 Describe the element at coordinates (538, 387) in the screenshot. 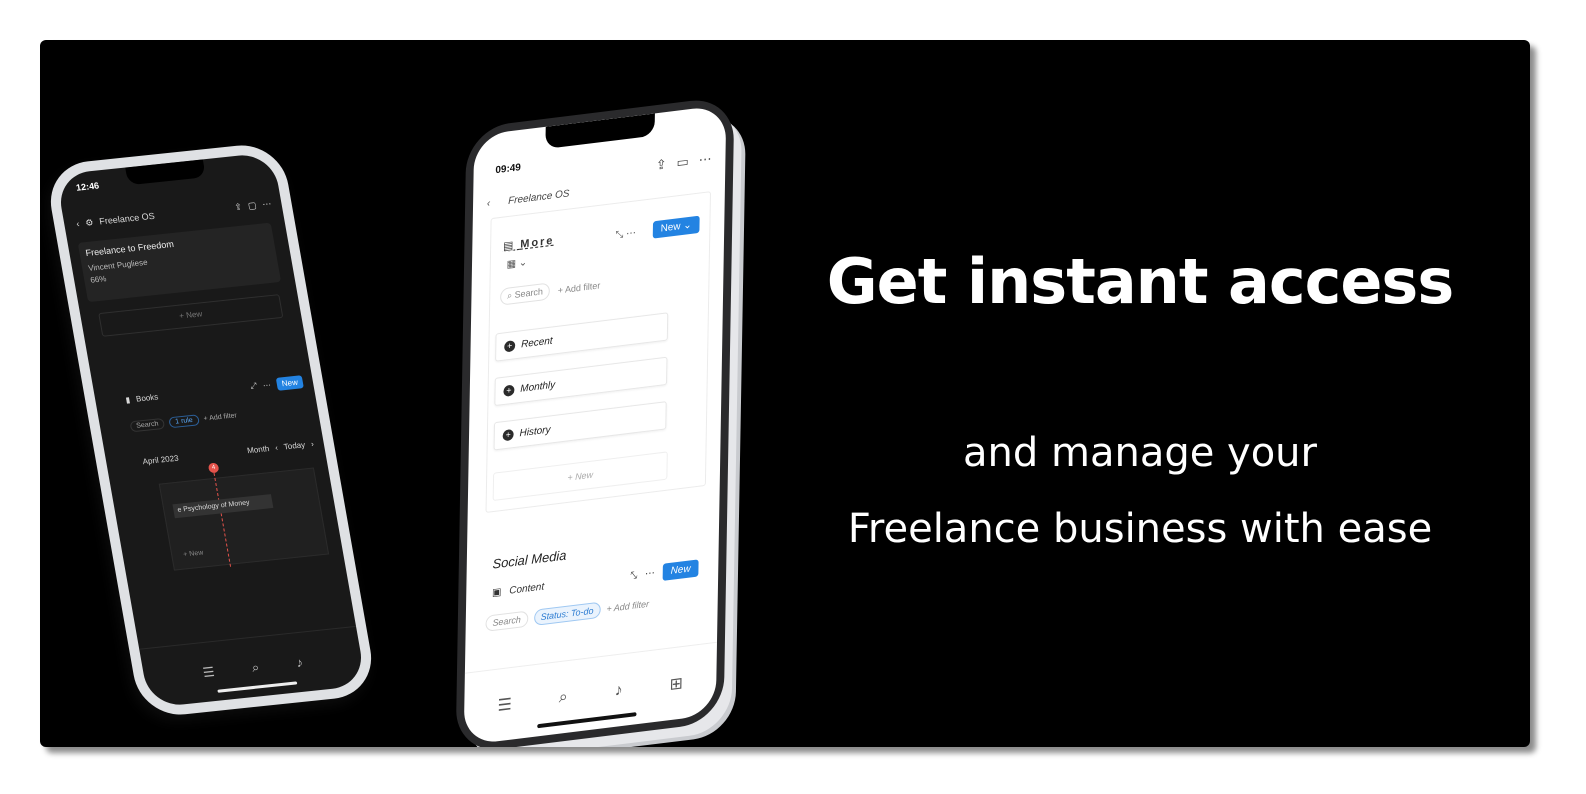

I see `list-item-label: Monthly` at that location.